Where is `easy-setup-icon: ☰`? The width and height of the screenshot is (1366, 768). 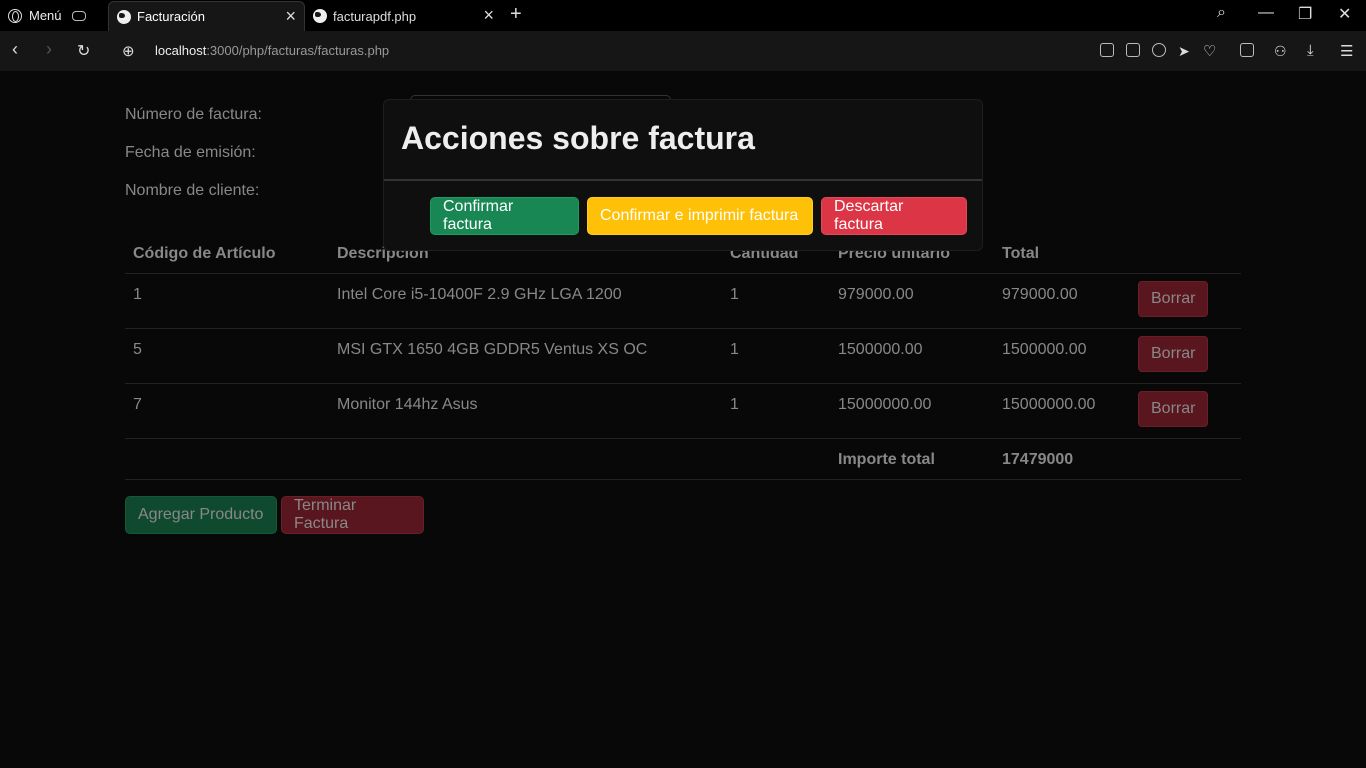 easy-setup-icon: ☰ is located at coordinates (1346, 51).